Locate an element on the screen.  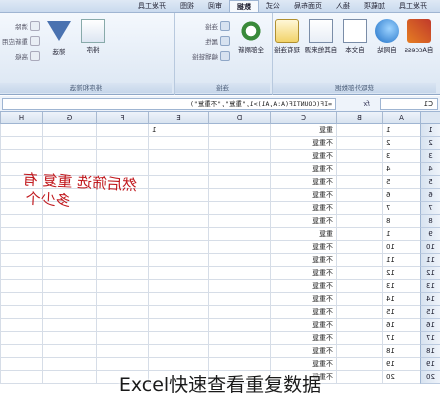
cell-value: 5 is located at coordinates (401, 182).